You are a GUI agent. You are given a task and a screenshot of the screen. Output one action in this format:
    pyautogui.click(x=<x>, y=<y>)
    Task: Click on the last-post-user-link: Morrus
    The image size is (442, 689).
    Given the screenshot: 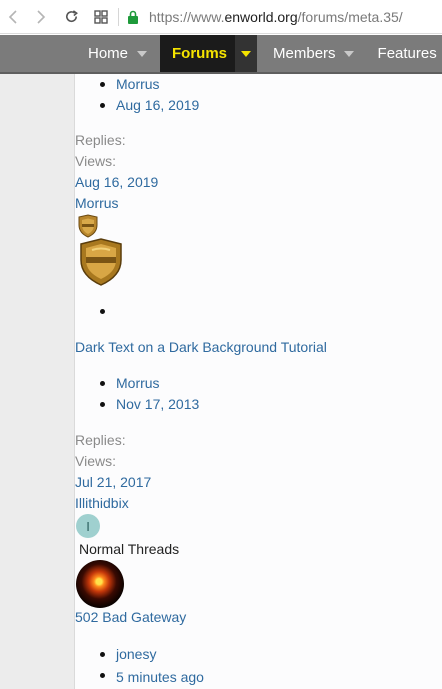 What is the action you would take?
    pyautogui.click(x=97, y=203)
    